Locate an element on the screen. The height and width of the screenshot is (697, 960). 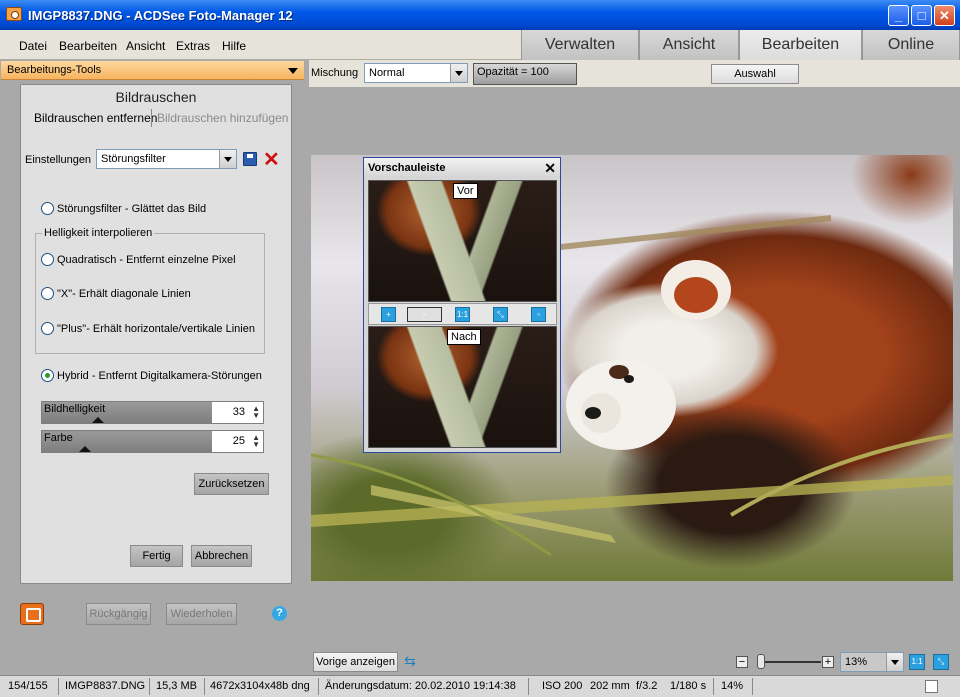
tab-remove-noise: Bildrauschen entfernen is located at coordinates (95, 118).